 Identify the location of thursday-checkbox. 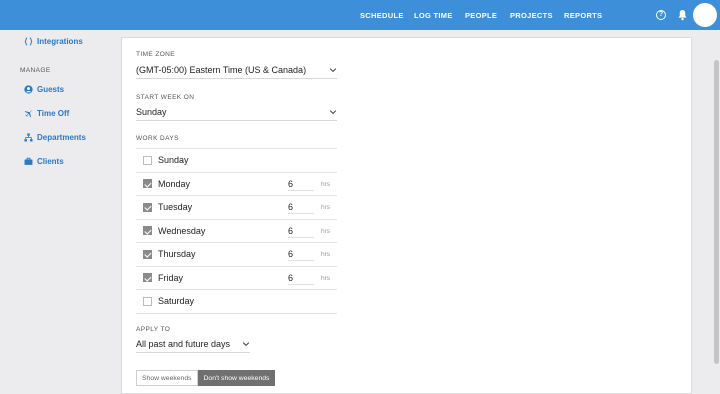
(147, 254).